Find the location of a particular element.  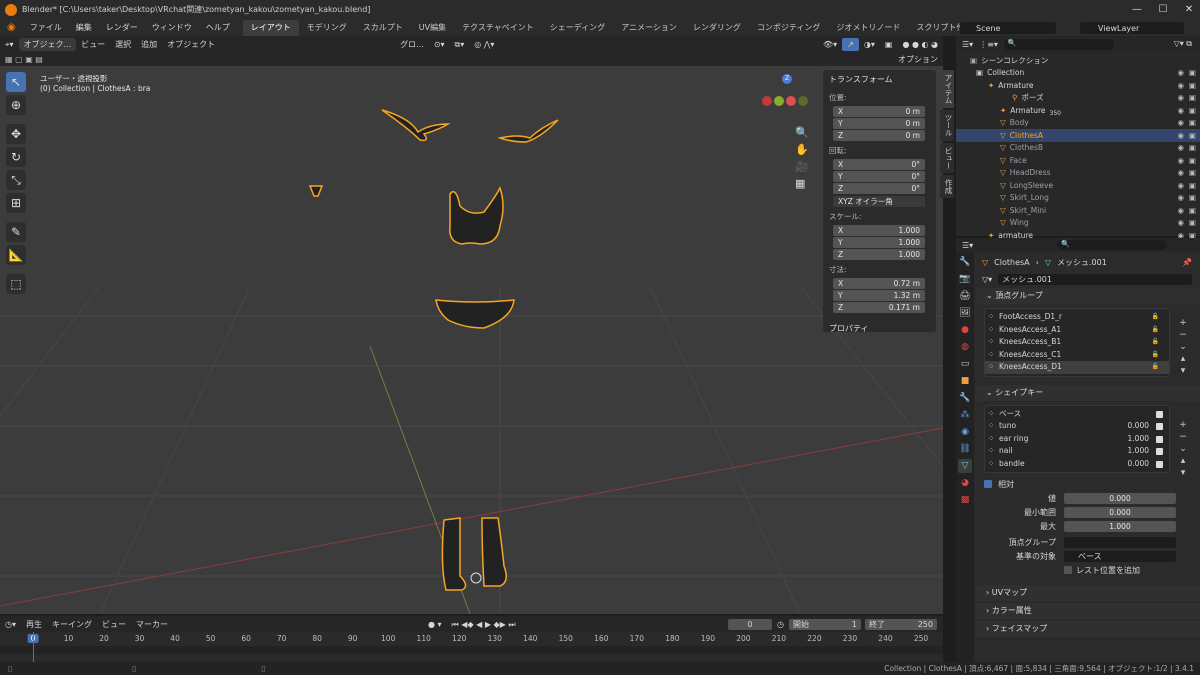

dimensions-z-field: Z 0.171 m is located at coordinates (879, 307).